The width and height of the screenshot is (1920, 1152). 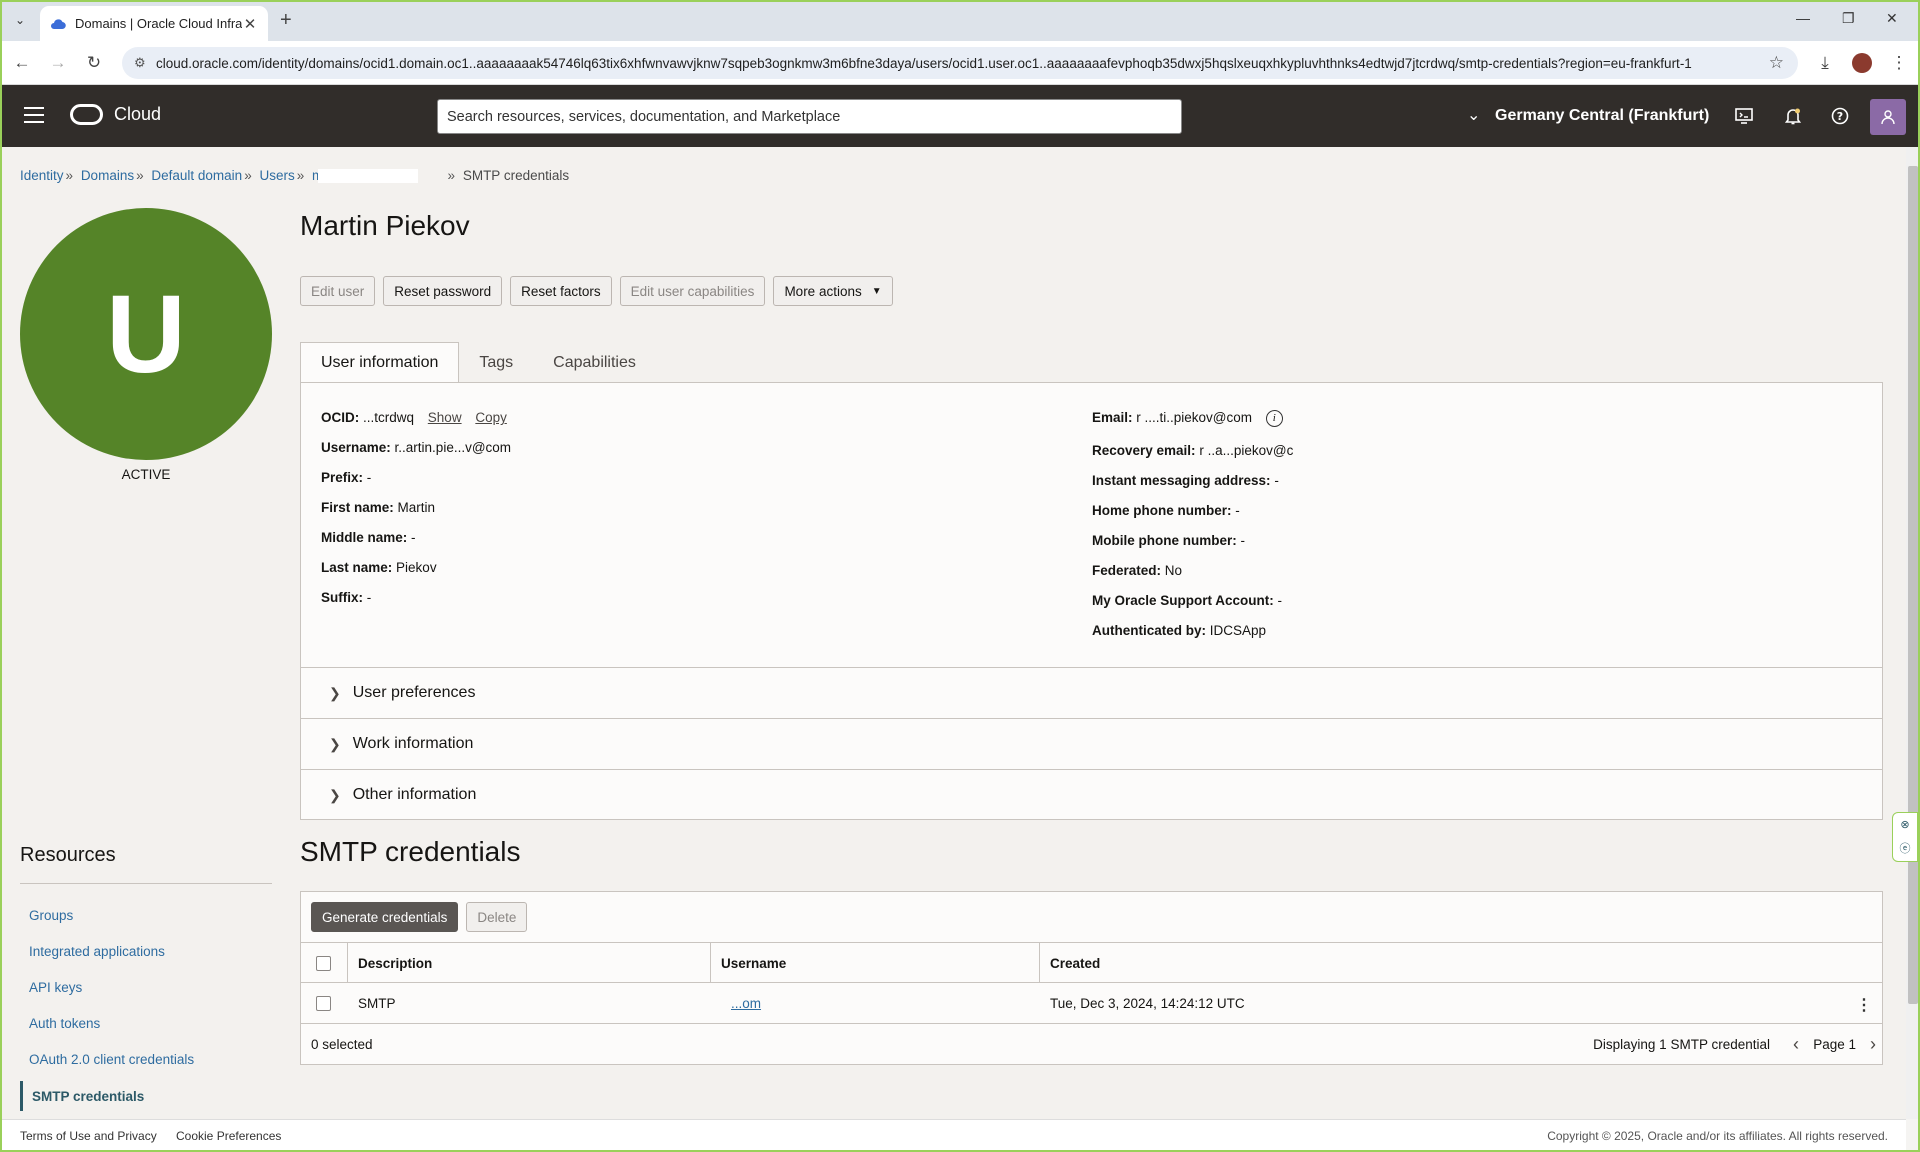 I want to click on info-icon: i, so click(x=1274, y=418).